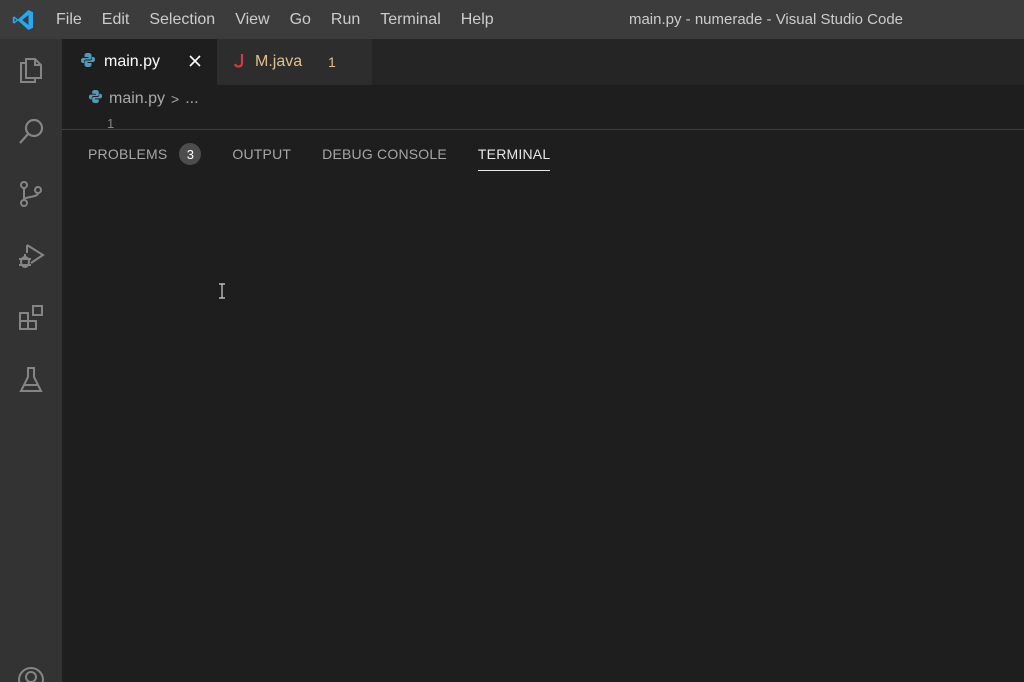 The image size is (1024, 682). I want to click on tab-problems: PROBLEMS 3, so click(145, 154).